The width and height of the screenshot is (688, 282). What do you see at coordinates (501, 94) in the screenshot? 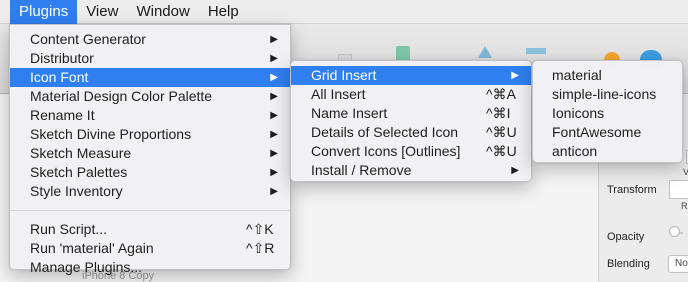
I see `menu-shortcut: ^⌘A` at bounding box center [501, 94].